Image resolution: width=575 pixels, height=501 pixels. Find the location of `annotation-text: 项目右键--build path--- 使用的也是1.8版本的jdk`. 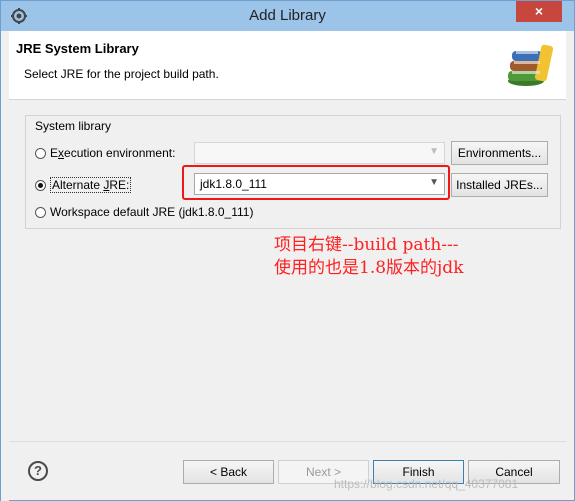

annotation-text: 项目右键--build path--- 使用的也是1.8版本的jdk is located at coordinates (369, 256).